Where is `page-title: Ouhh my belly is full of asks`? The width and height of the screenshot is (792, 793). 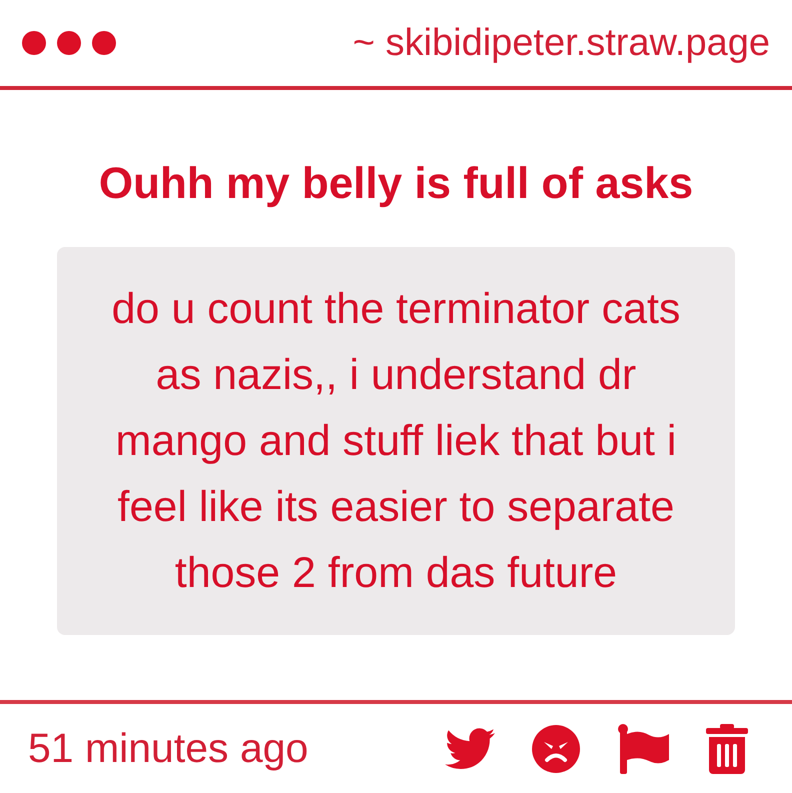 page-title: Ouhh my belly is full of asks is located at coordinates (396, 184).